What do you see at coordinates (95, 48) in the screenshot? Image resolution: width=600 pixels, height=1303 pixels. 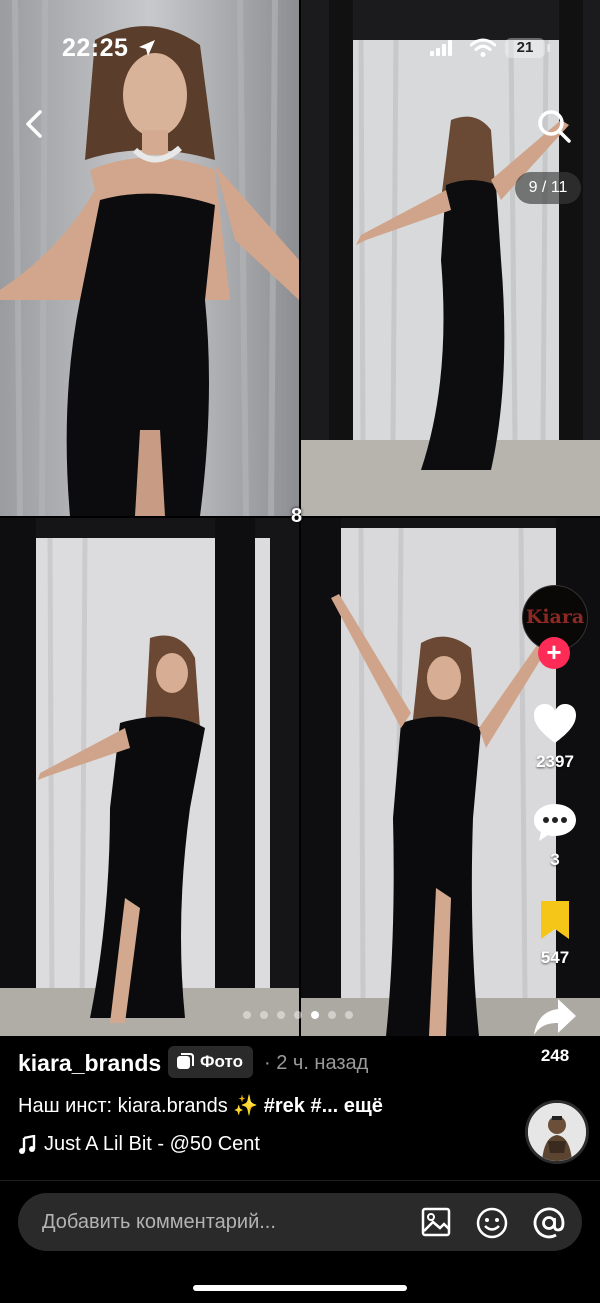 I see `status-time: 22:25` at bounding box center [95, 48].